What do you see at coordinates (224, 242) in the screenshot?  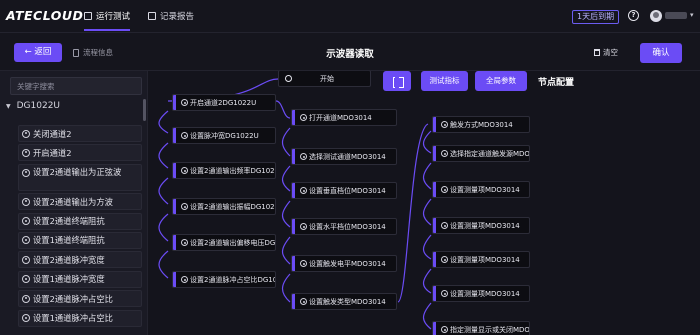 I see `flow-node: 设置2通道输出偏移电压DG1022U` at bounding box center [224, 242].